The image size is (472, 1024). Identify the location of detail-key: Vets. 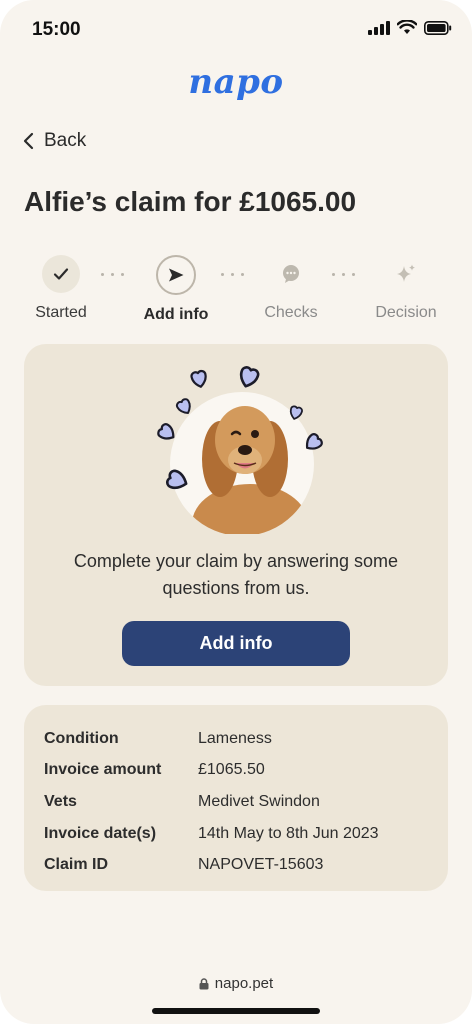
(60, 801).